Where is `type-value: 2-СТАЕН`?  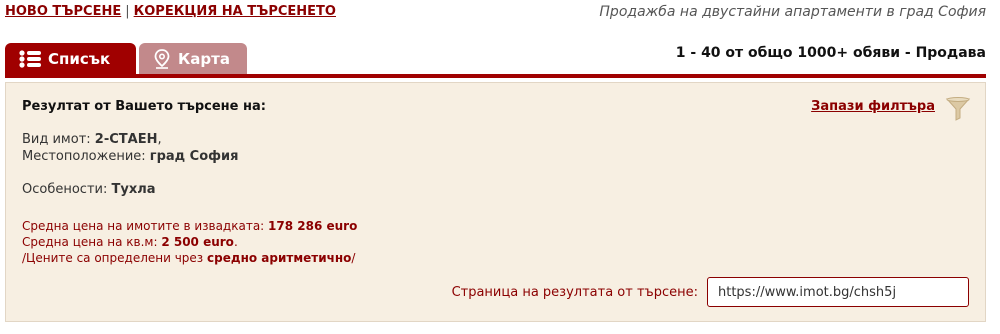
type-value: 2-СТАЕН is located at coordinates (126, 139).